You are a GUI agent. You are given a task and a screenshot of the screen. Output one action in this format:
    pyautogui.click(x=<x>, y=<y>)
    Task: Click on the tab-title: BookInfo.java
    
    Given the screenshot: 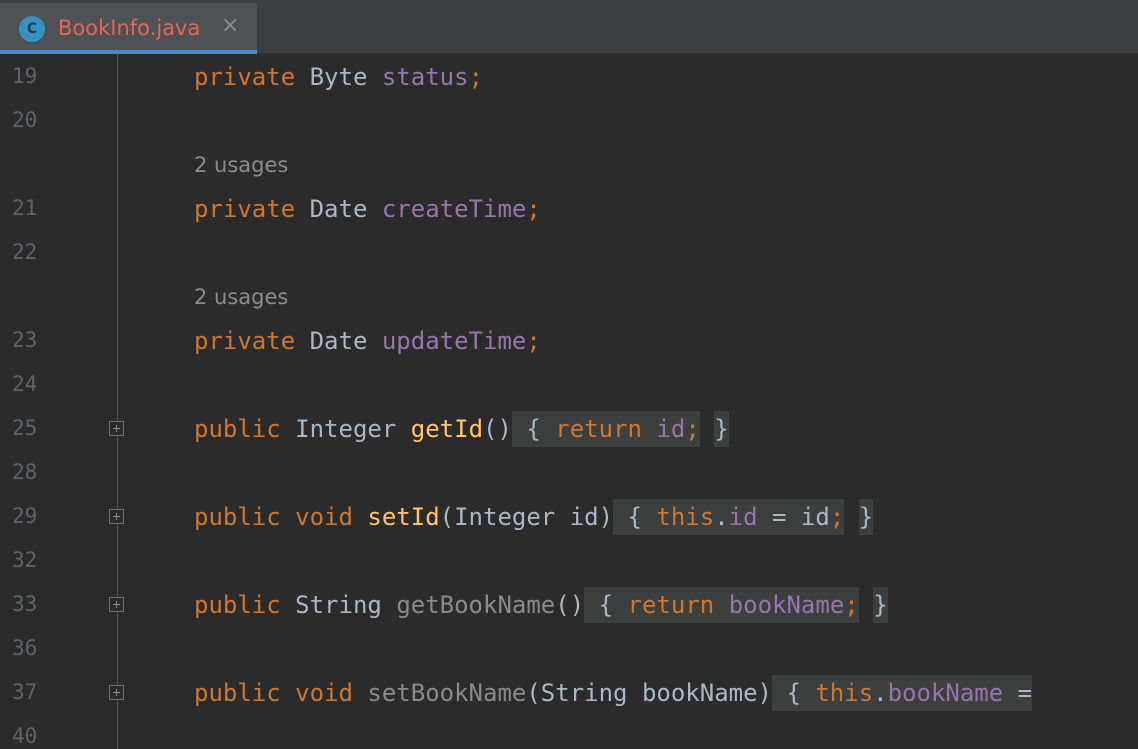 What is the action you would take?
    pyautogui.click(x=129, y=28)
    